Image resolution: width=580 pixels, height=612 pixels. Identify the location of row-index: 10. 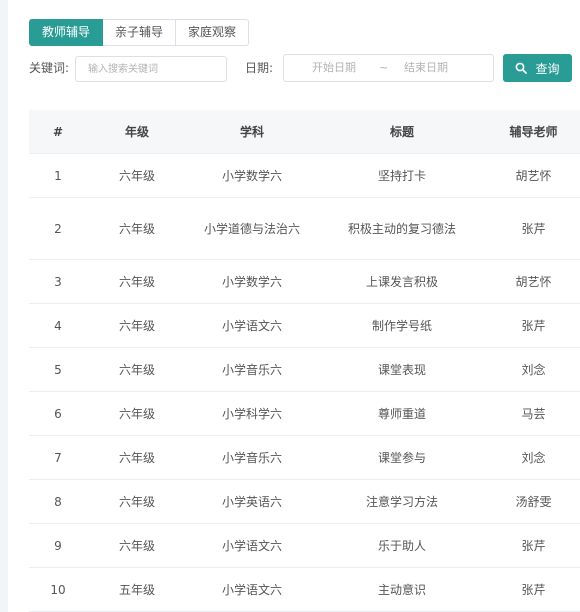
(58, 589).